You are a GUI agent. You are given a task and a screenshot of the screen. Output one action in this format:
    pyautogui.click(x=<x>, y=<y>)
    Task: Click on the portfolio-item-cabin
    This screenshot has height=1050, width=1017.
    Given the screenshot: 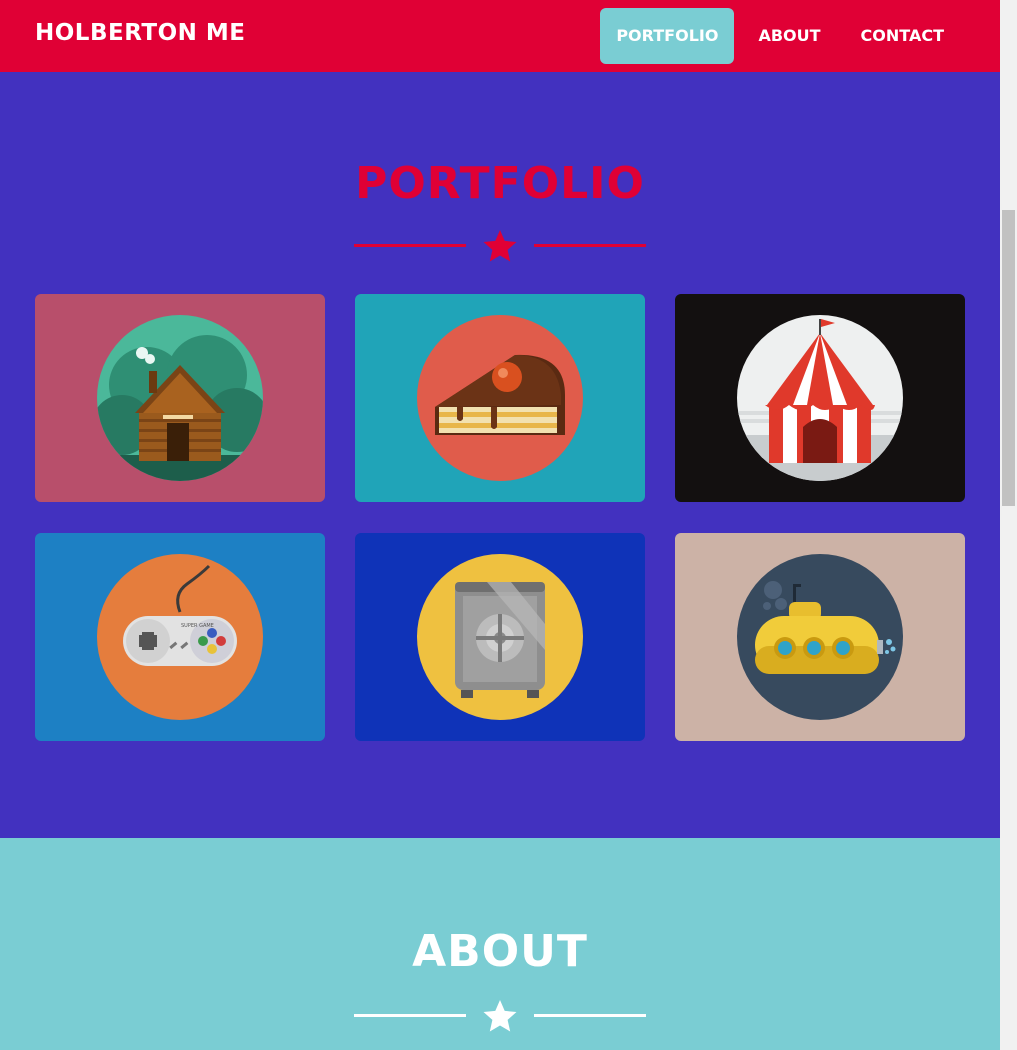 What is the action you would take?
    pyautogui.click(x=180, y=398)
    